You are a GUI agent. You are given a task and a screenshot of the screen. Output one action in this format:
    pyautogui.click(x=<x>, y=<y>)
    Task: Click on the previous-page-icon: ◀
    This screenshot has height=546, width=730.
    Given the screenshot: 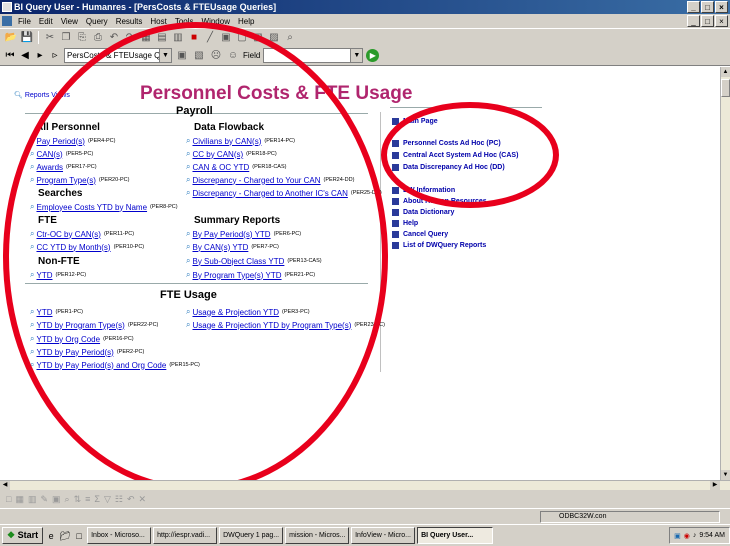 What is the action you would take?
    pyautogui.click(x=25, y=55)
    